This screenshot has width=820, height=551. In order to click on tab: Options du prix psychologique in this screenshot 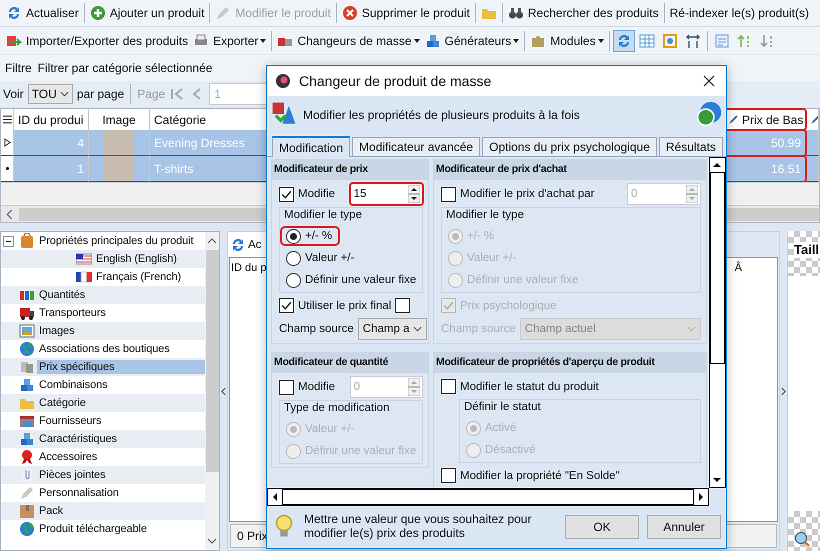, I will do `click(569, 146)`.